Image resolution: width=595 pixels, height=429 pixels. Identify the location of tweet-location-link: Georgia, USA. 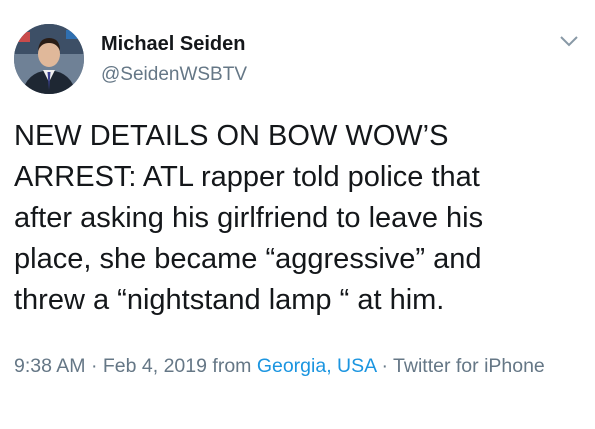
(316, 366).